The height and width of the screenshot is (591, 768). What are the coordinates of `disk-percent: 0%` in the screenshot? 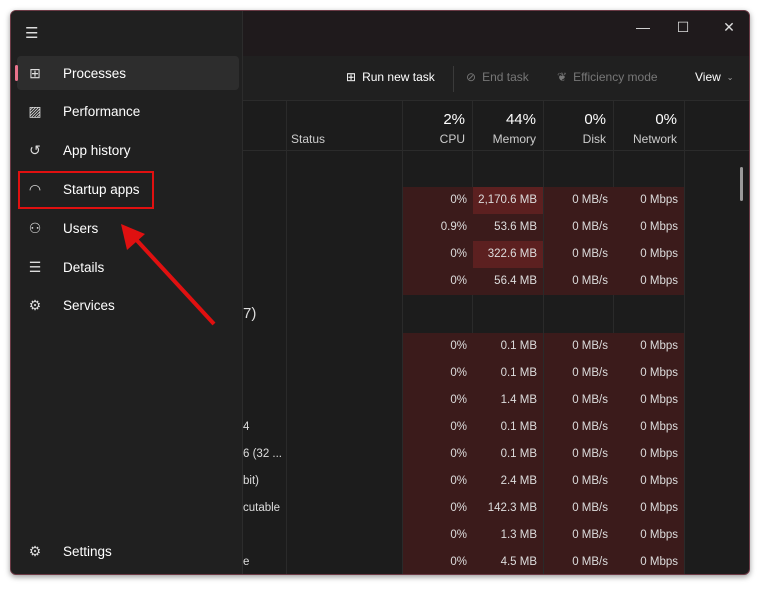 It's located at (595, 119).